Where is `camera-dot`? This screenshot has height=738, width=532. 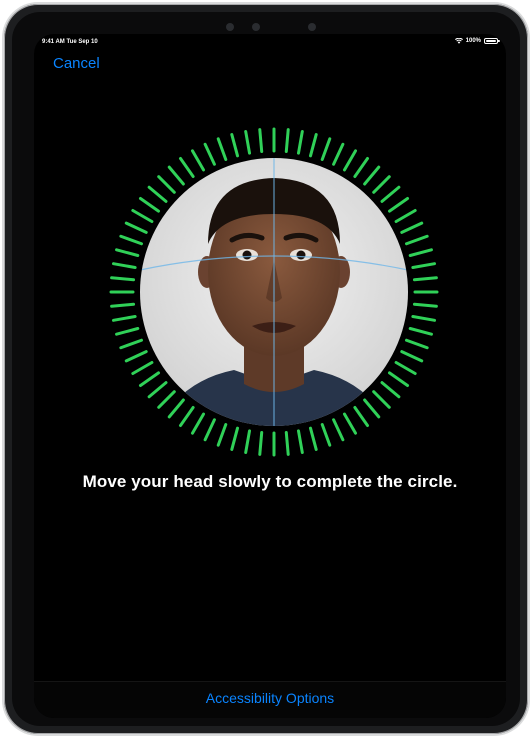 camera-dot is located at coordinates (230, 27).